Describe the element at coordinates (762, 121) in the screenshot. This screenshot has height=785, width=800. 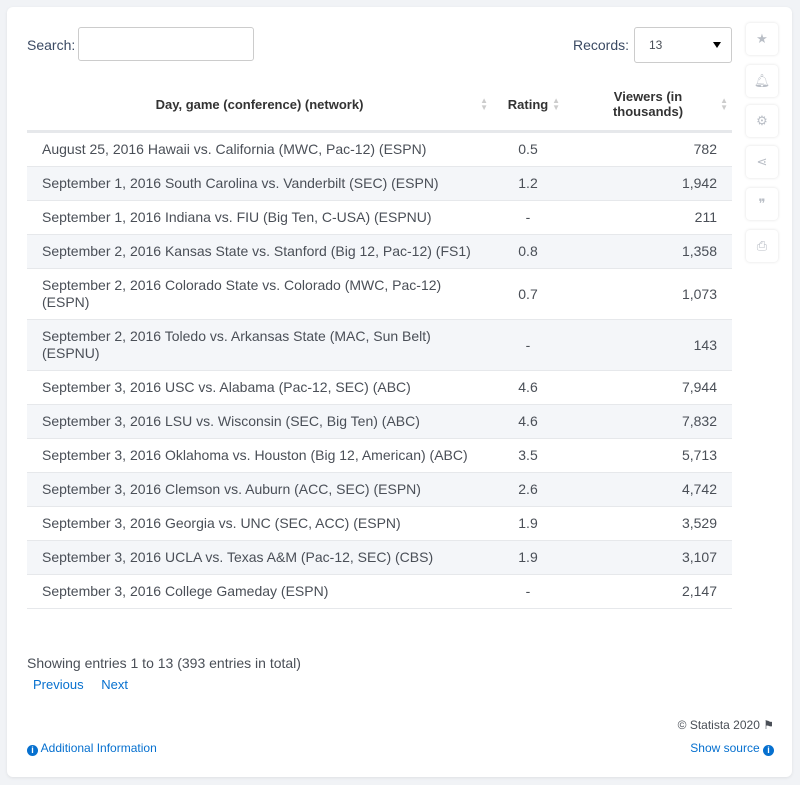
I see `gear-icon: ⚙` at that location.